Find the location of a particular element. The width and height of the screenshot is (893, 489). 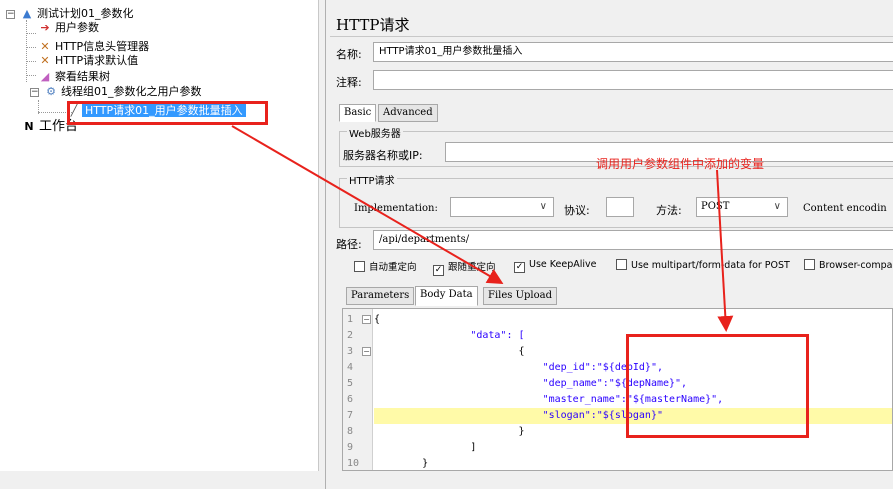

tree-item-results-tree: ◢ 察看结果树 is located at coordinates (74, 77).